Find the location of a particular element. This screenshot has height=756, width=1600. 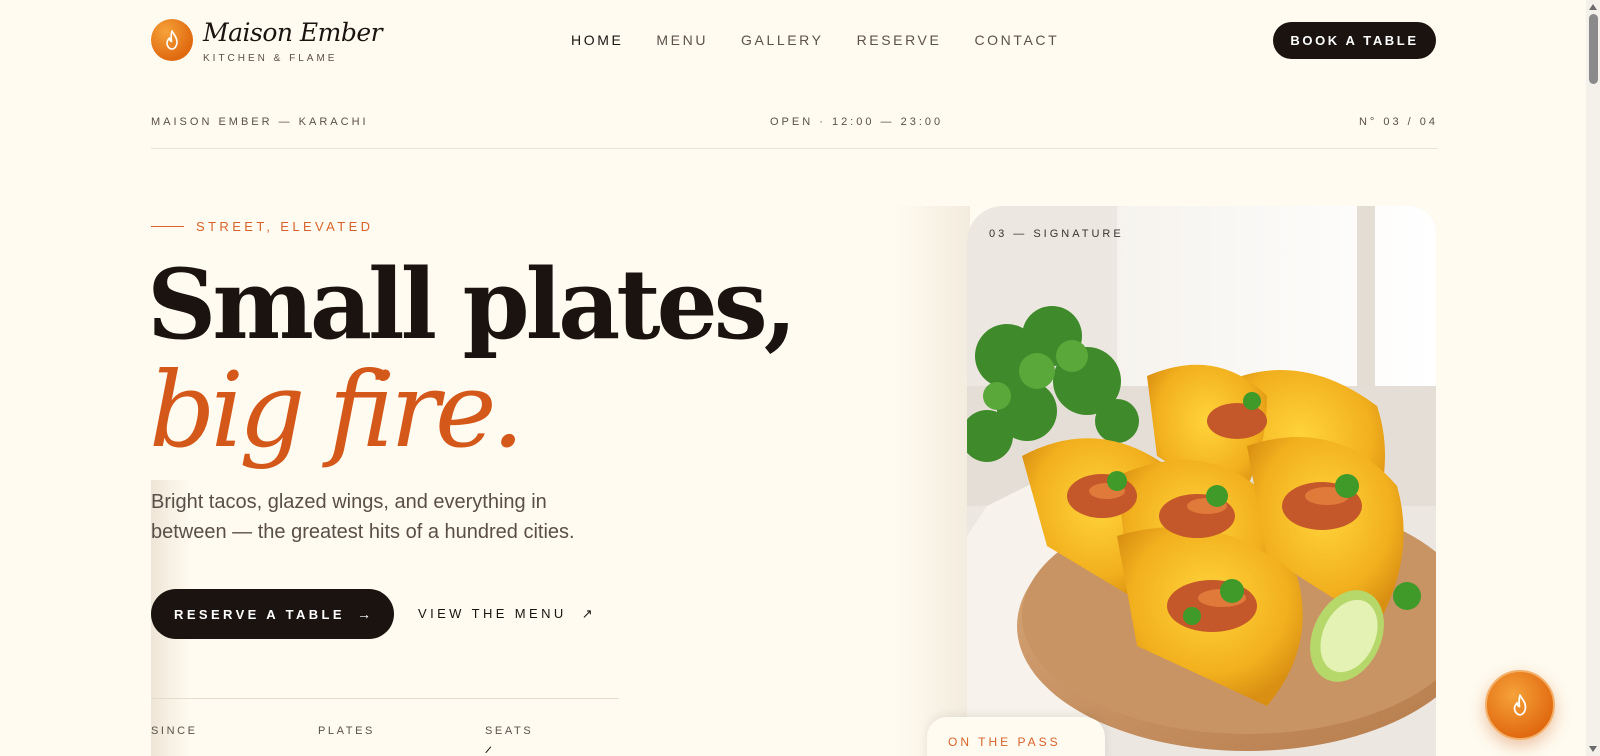

scroll-up-arrow-icon is located at coordinates (1593, 7).